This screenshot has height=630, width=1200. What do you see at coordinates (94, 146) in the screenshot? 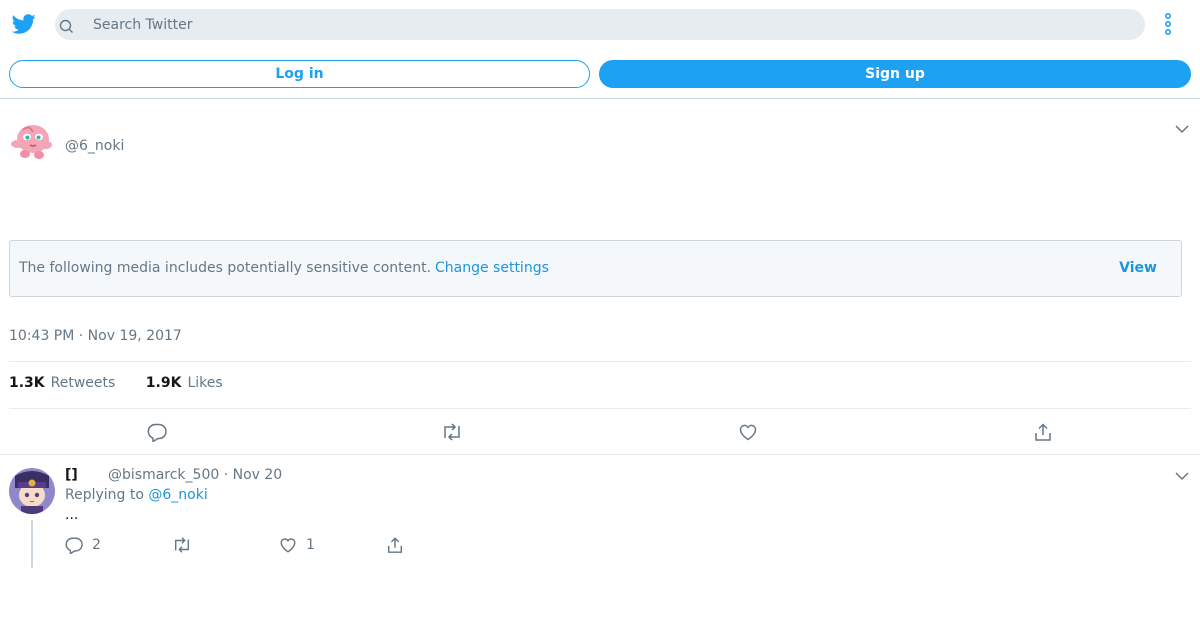
I see `tweet-handle: @6_noki` at bounding box center [94, 146].